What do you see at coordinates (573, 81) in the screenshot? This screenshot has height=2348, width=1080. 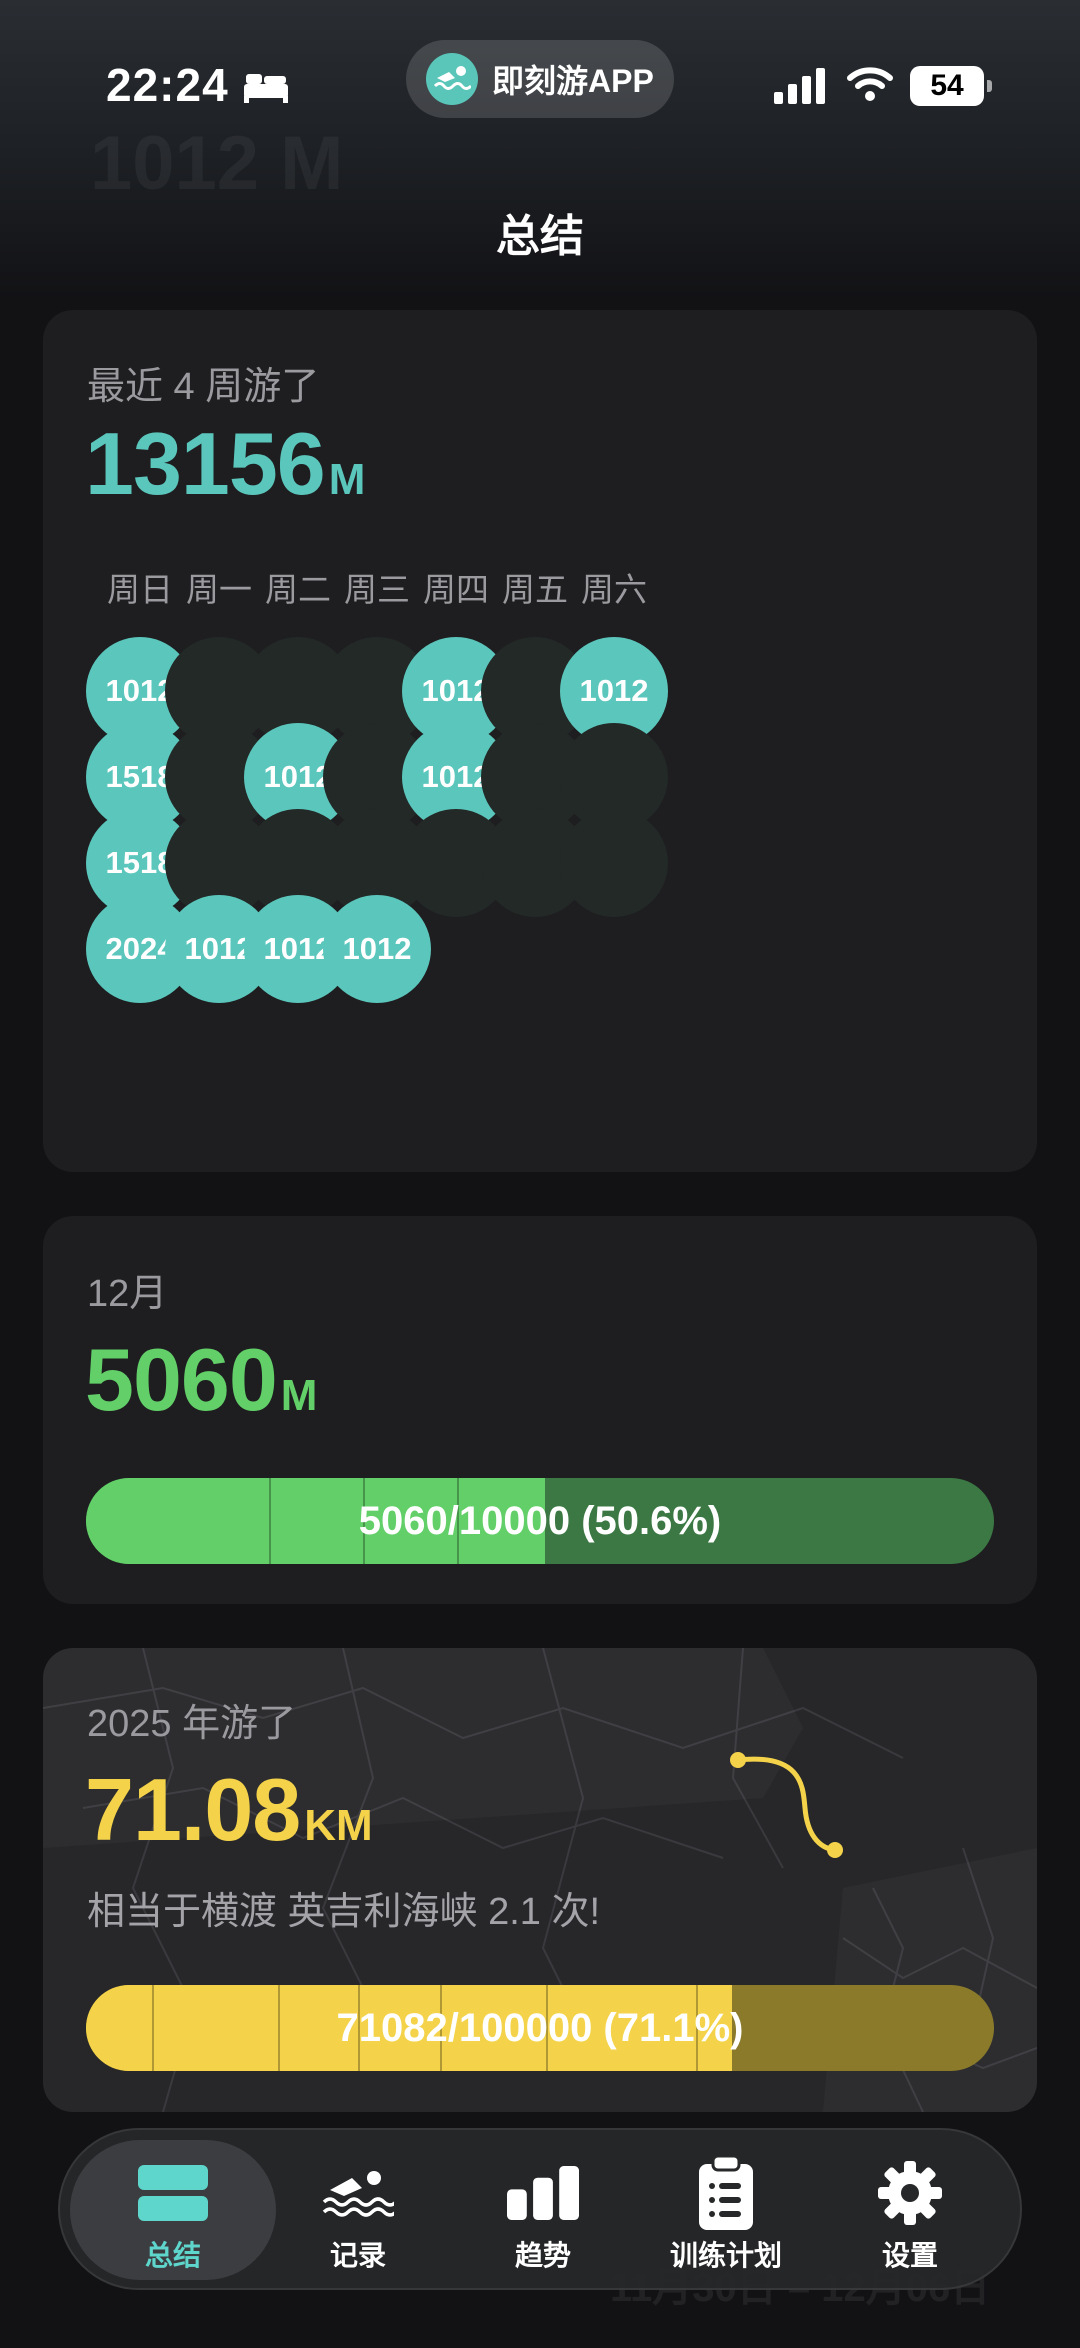 I see `app-name: 即刻游APP` at bounding box center [573, 81].